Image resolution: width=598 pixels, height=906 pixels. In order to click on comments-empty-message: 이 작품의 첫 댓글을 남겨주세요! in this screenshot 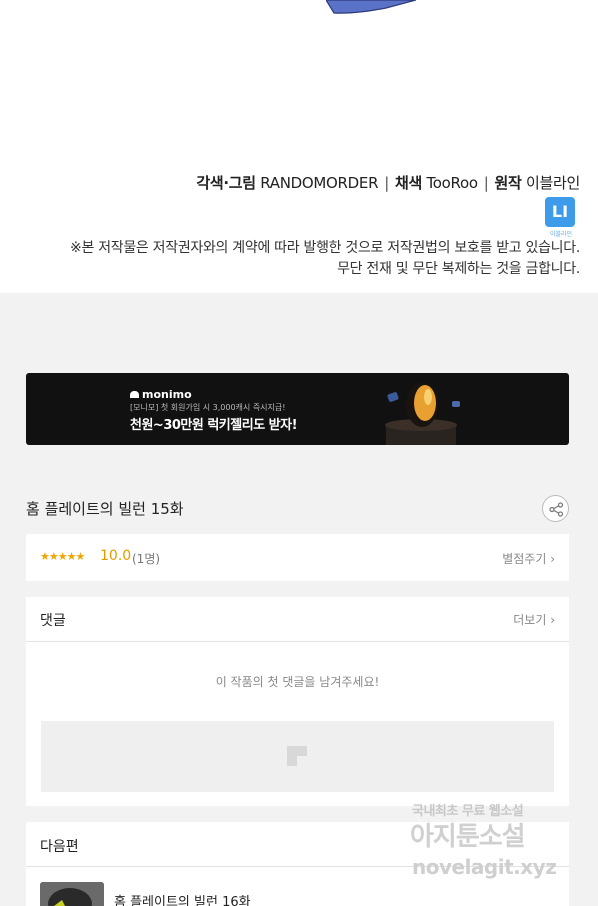, I will do `click(297, 682)`.